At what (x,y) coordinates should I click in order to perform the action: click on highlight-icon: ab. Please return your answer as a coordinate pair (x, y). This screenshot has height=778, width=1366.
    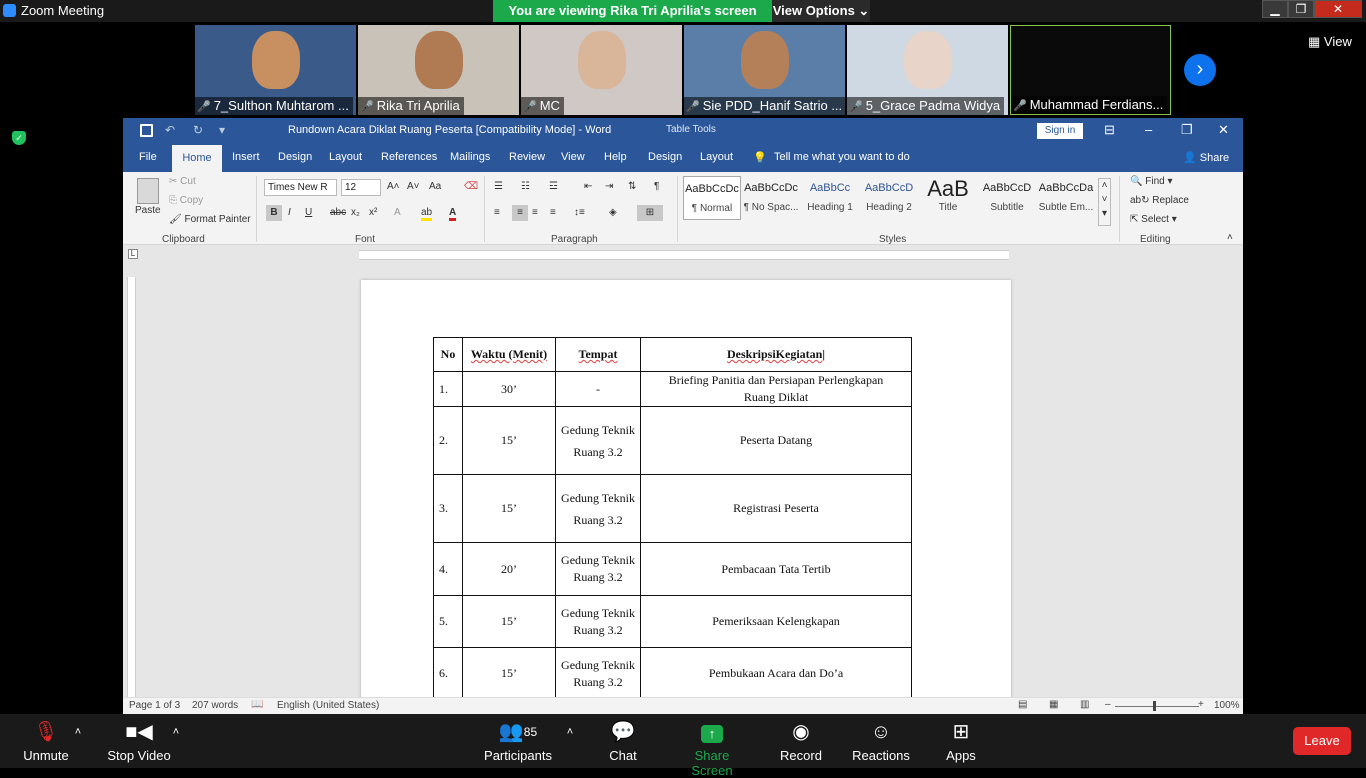
    Looking at the image, I should click on (427, 214).